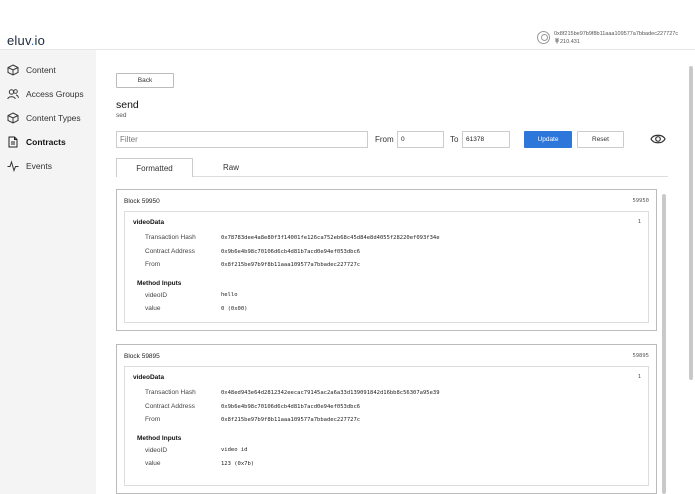  Describe the element at coordinates (420, 139) in the screenshot. I see `from-block-input: 0` at that location.